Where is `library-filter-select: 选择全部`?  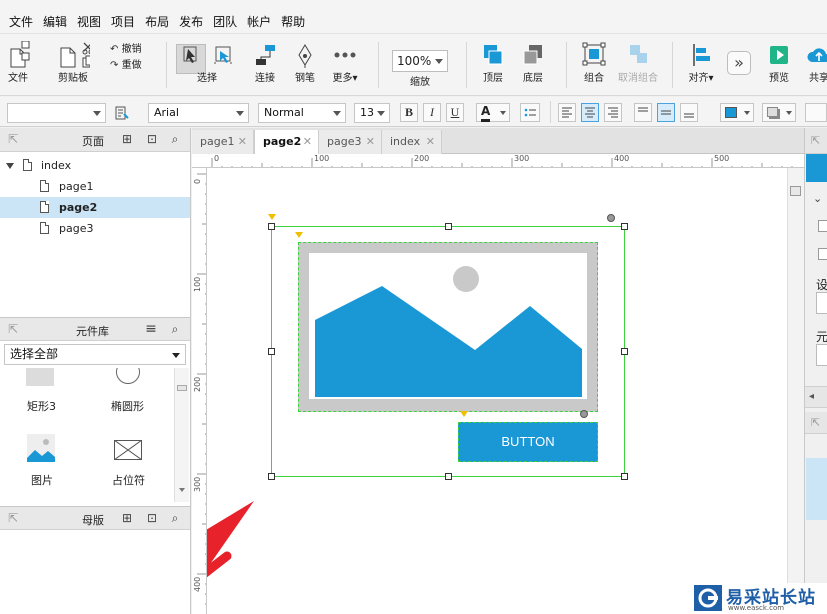
library-filter-select: 选择全部 is located at coordinates (95, 354).